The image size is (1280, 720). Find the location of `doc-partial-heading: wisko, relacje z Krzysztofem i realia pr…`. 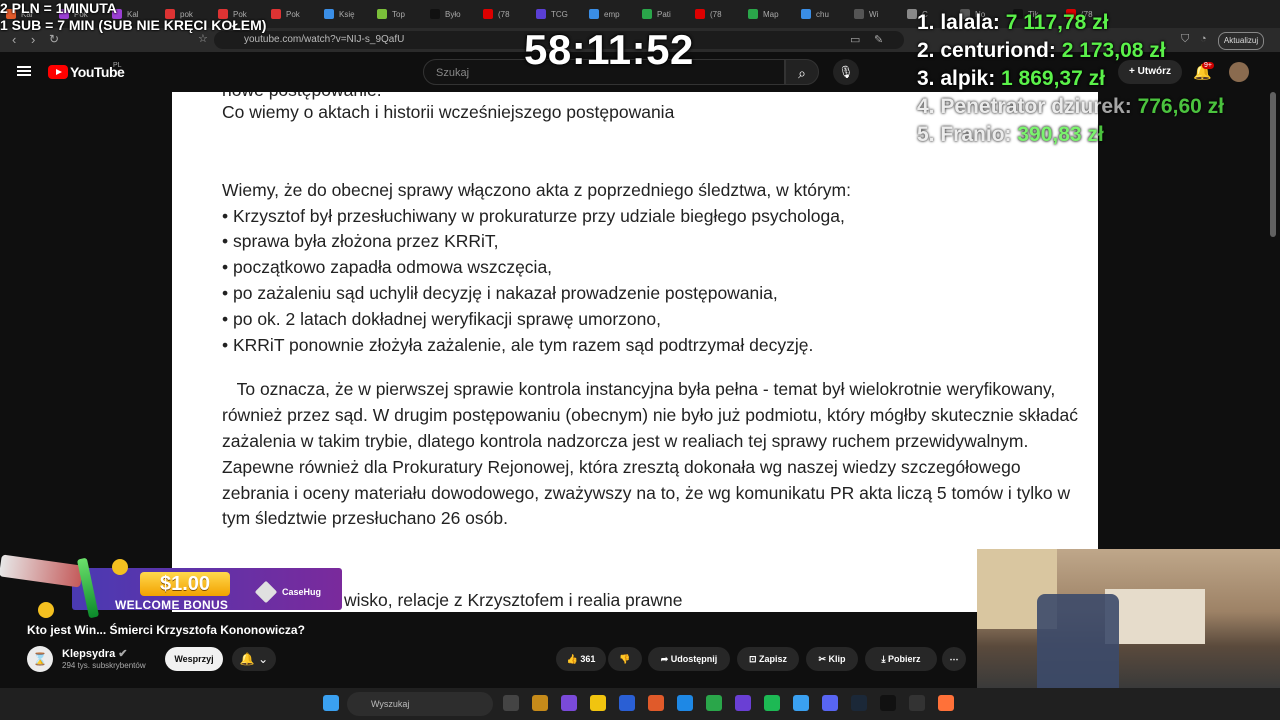

doc-partial-heading: wisko, relacje z Krzysztofem i realia pr… is located at coordinates (513, 600).